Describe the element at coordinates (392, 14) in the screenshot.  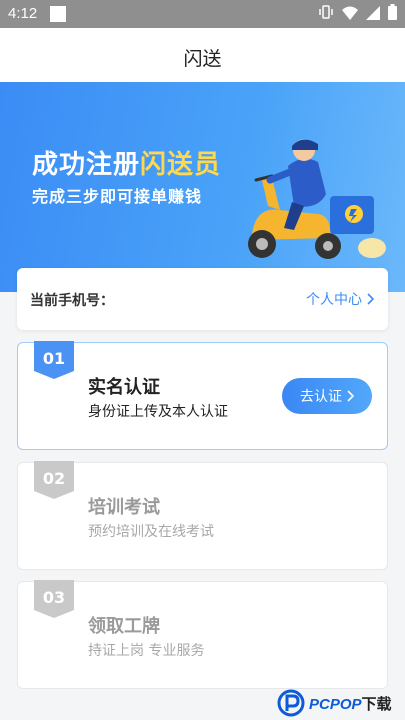
I see `battery-icon` at that location.